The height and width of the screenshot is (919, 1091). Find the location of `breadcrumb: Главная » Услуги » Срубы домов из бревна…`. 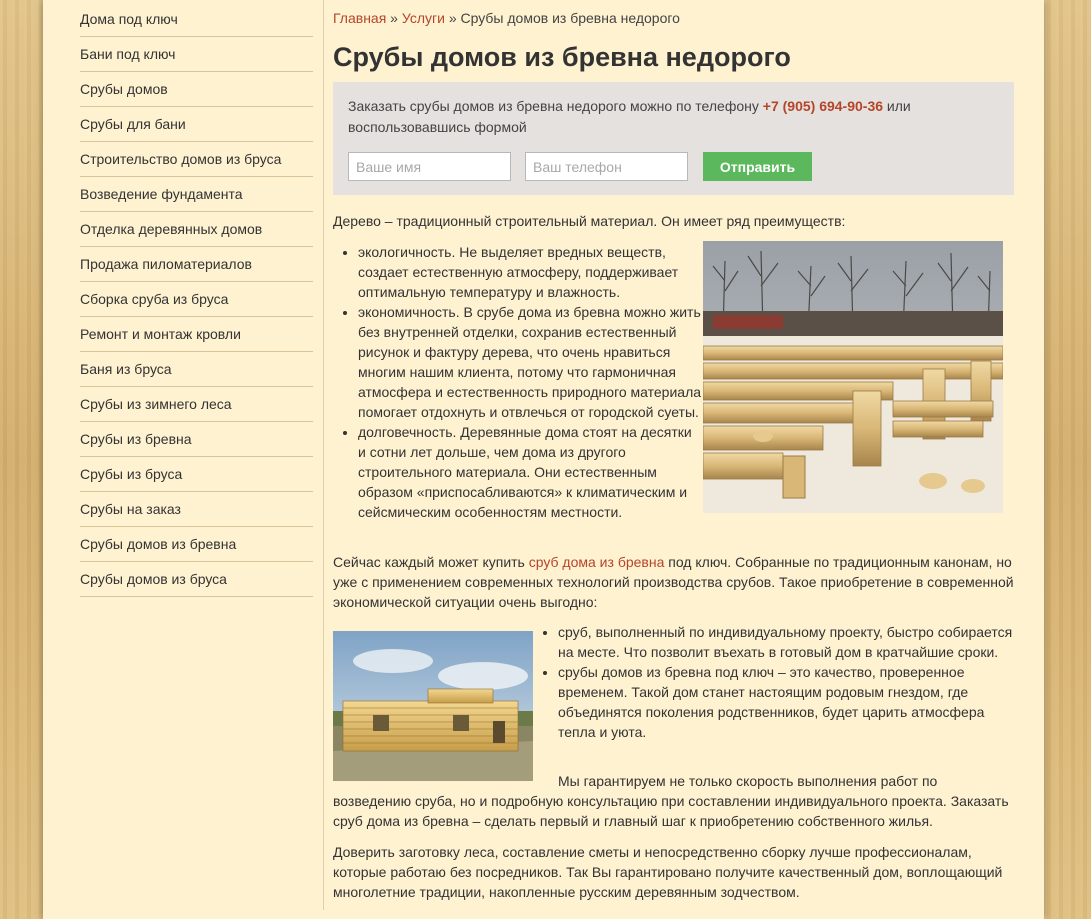

breadcrumb: Главная » Услуги » Срубы домов из бревна… is located at coordinates (506, 18).